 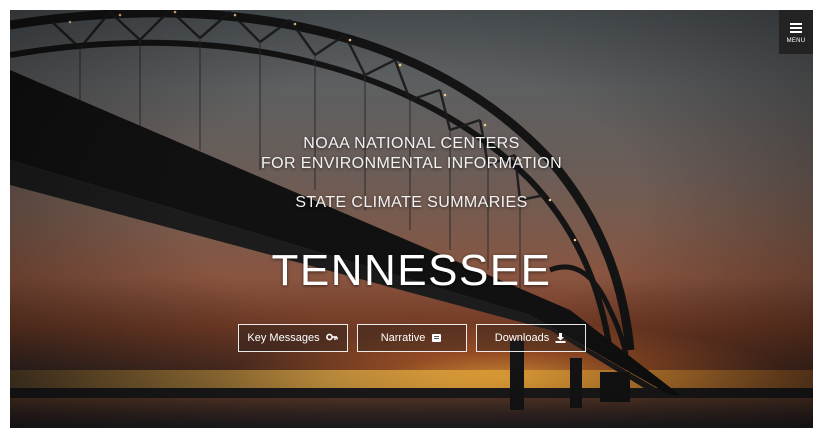 What do you see at coordinates (283, 338) in the screenshot?
I see `key-messages-label: Key Messages` at bounding box center [283, 338].